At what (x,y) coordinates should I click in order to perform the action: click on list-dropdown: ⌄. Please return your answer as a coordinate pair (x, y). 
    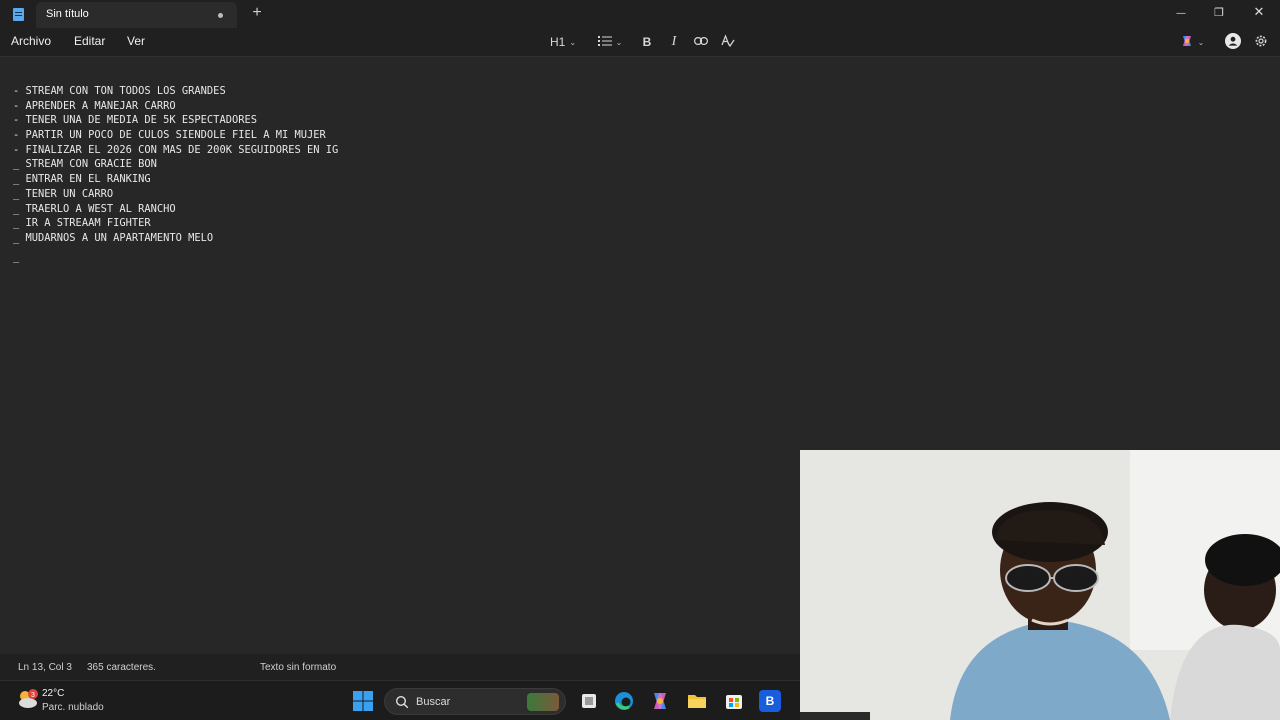
    Looking at the image, I should click on (610, 42).